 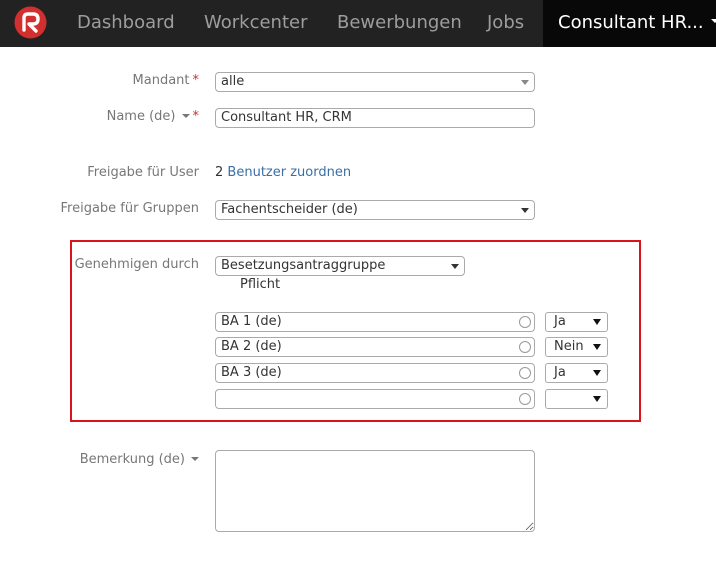 What do you see at coordinates (289, 209) in the screenshot?
I see `freigabe-gruppen-value: Fachentscheider (de)` at bounding box center [289, 209].